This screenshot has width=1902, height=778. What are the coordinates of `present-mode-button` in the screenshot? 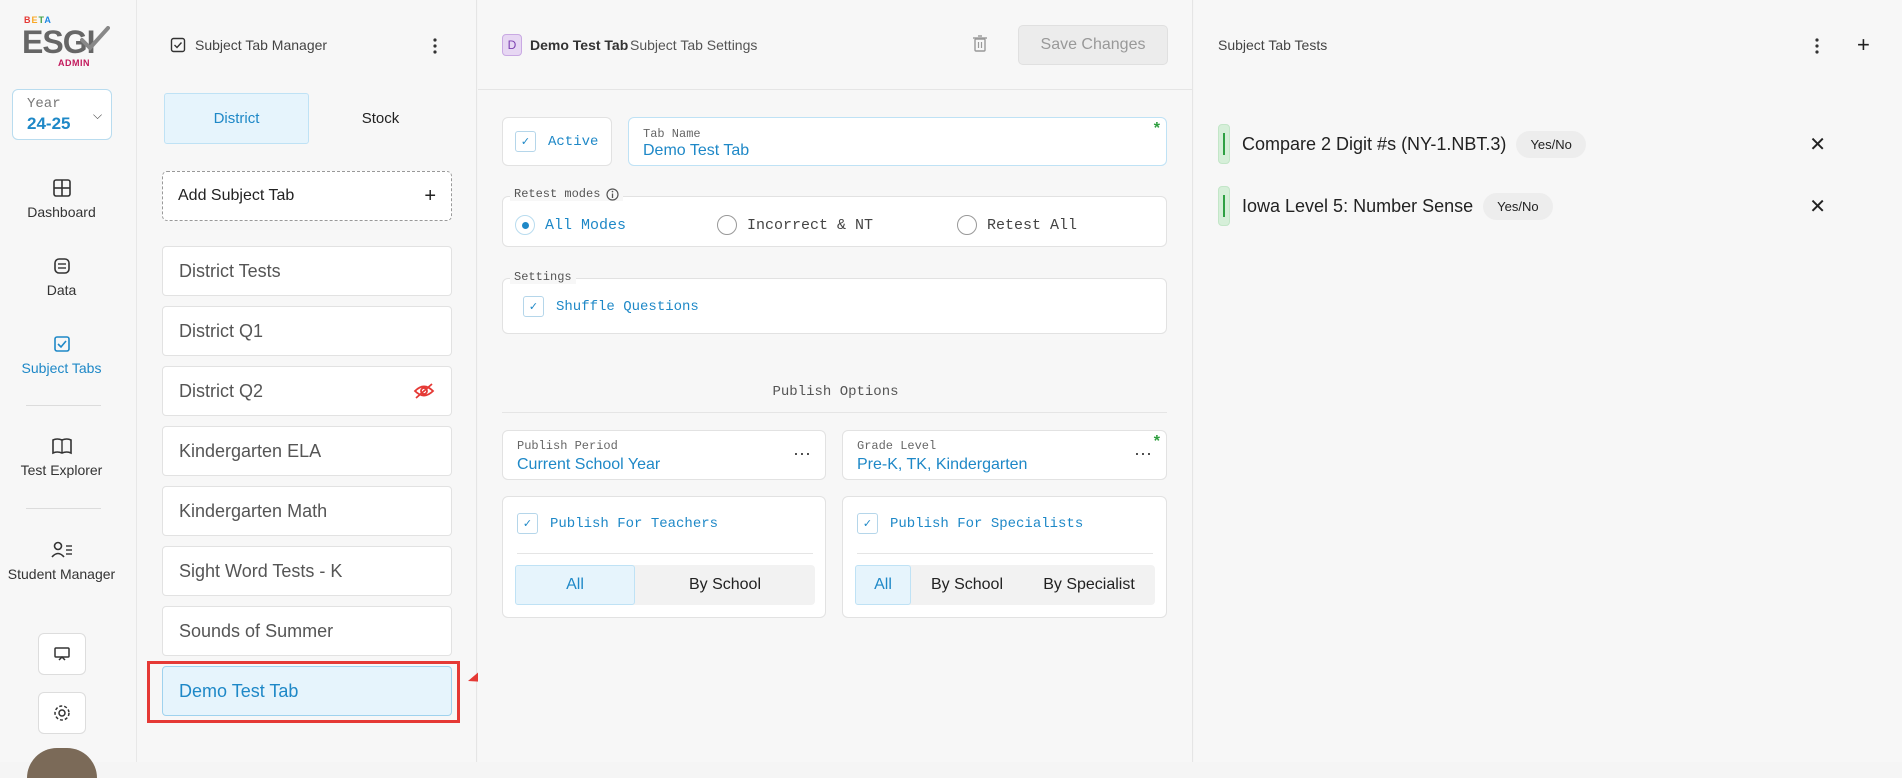 It's located at (62, 654).